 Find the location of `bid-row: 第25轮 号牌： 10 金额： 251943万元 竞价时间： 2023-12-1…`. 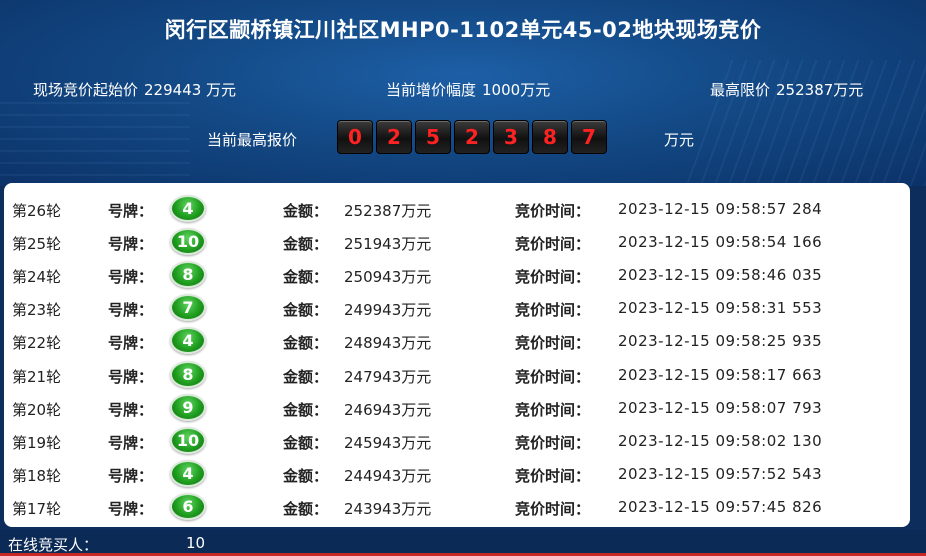

bid-row: 第25轮 号牌： 10 金额： 251943万元 竞价时间： 2023-12-1… is located at coordinates (457, 241).